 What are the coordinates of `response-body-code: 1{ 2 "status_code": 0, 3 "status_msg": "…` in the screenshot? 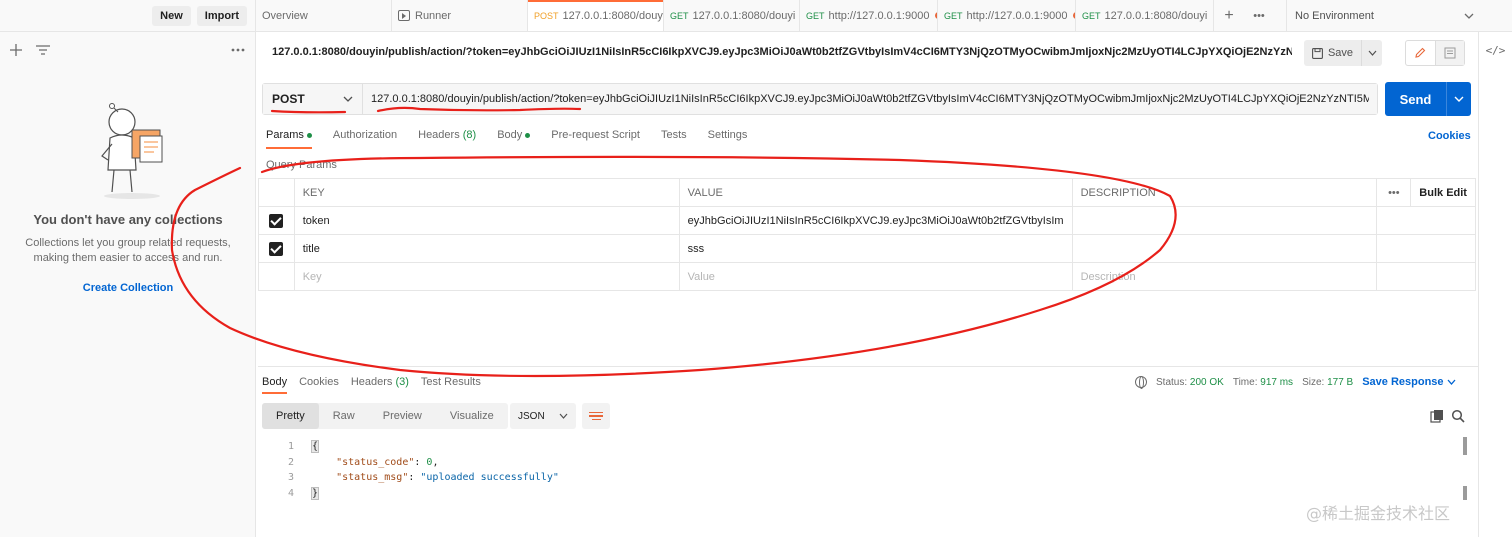 It's located at (418, 470).